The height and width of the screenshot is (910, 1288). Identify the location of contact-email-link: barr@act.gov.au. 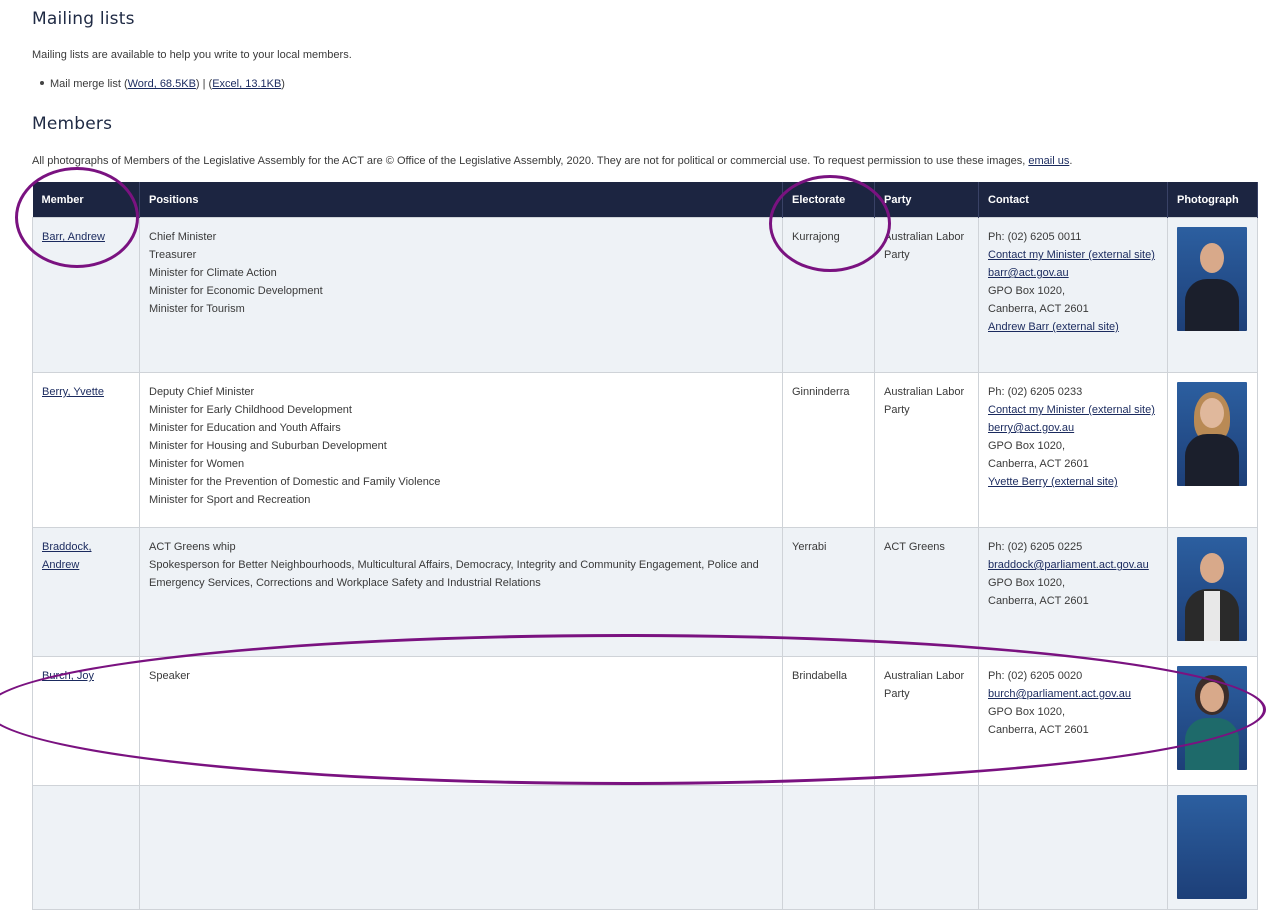
(1073, 273).